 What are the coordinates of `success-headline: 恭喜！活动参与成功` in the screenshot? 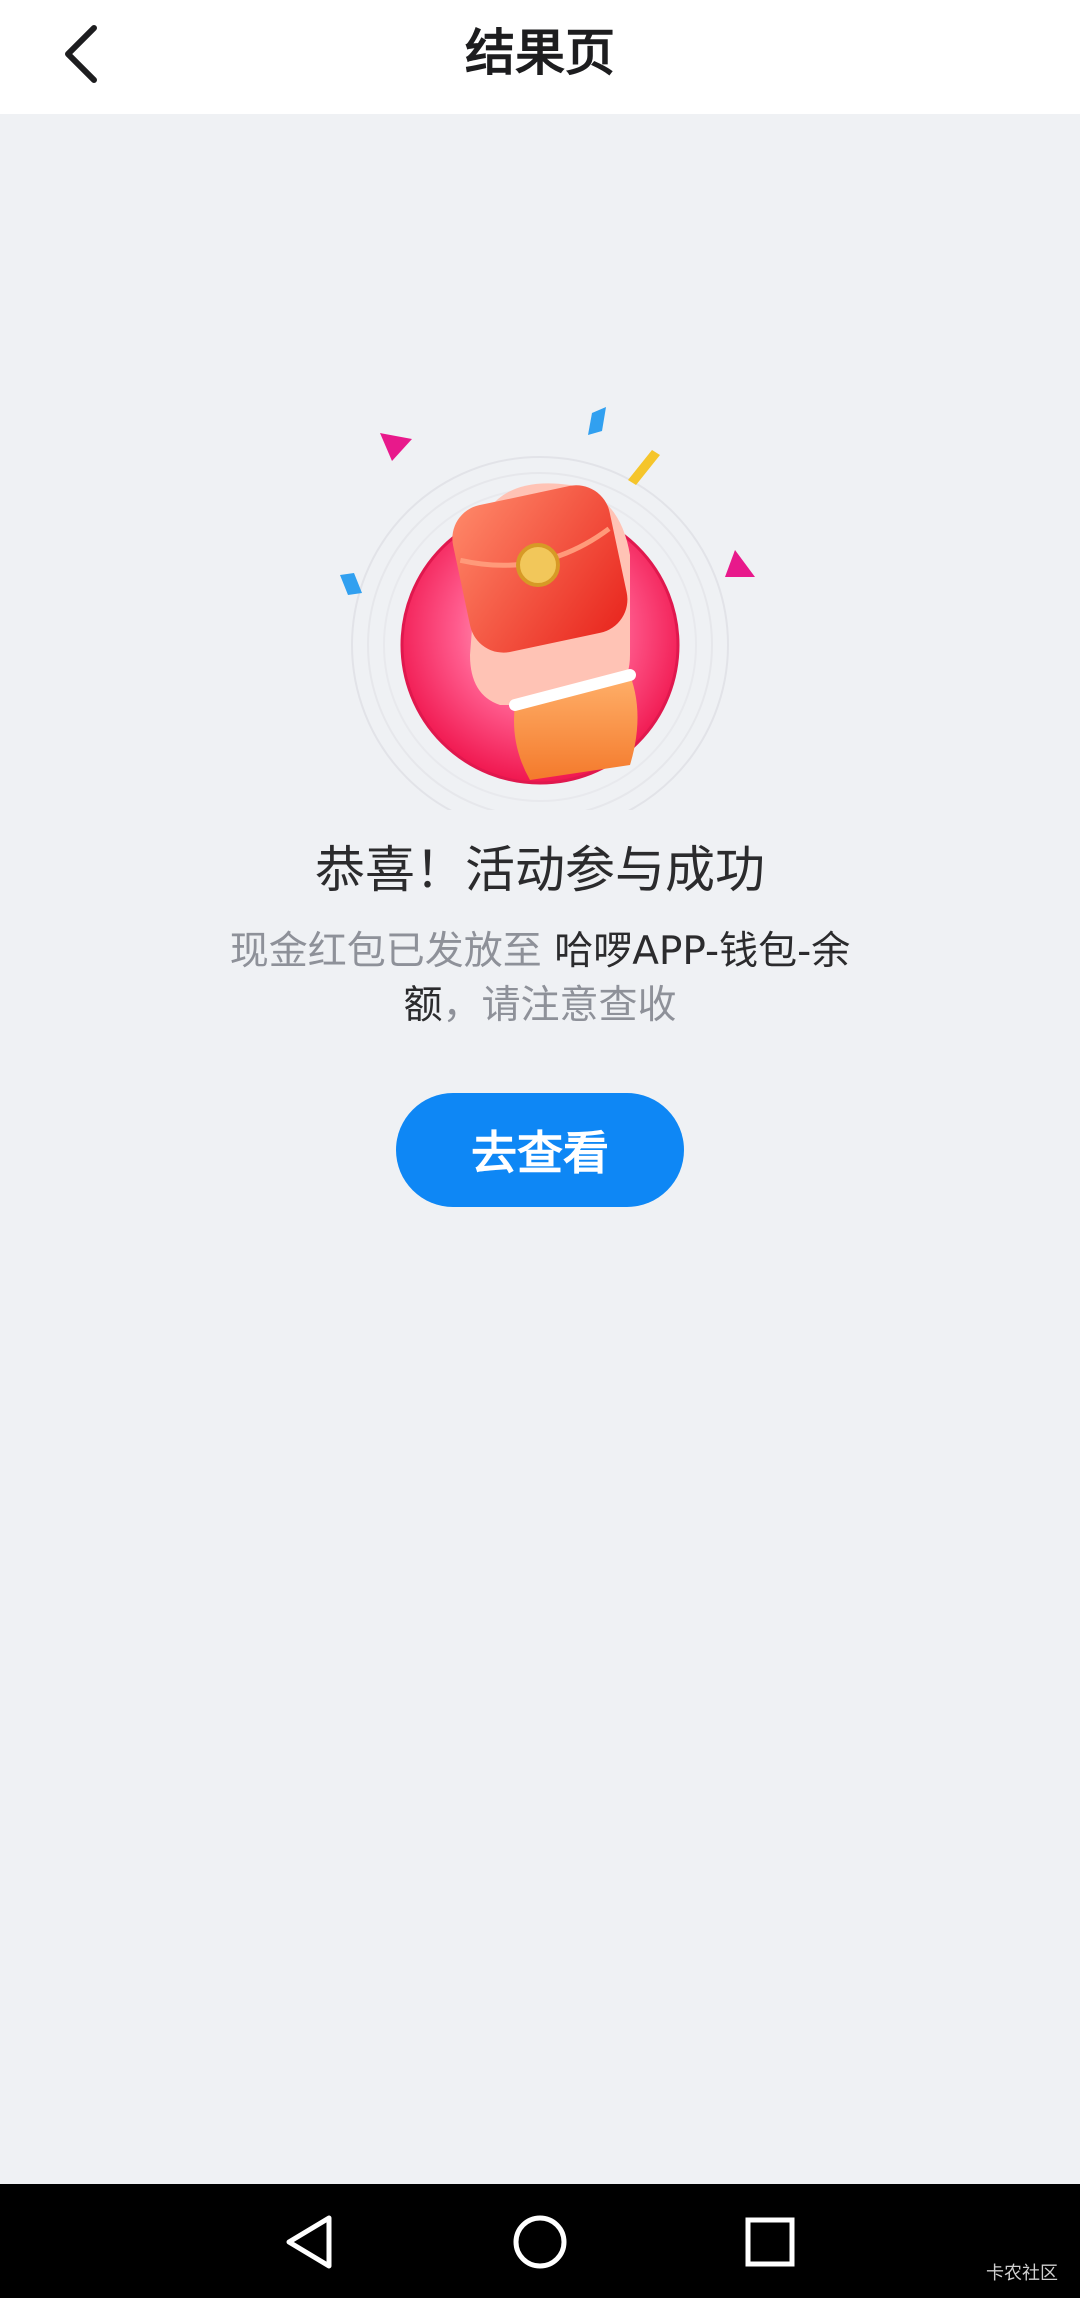 It's located at (540, 870).